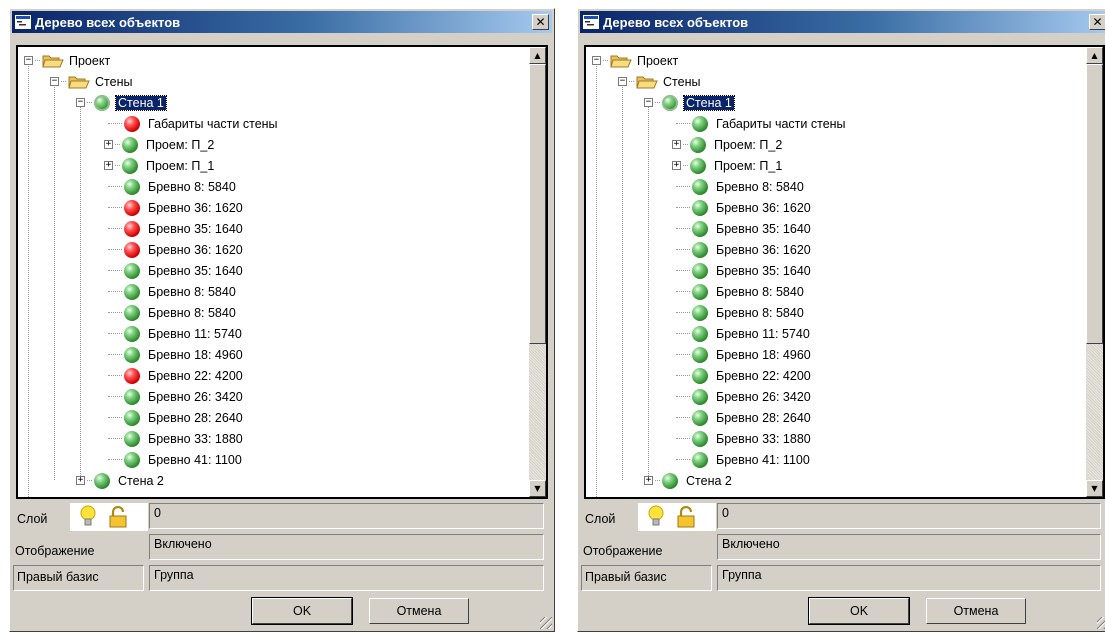 This screenshot has width=1105, height=632. What do you see at coordinates (32, 519) in the screenshot?
I see `layer-label: Слой` at bounding box center [32, 519].